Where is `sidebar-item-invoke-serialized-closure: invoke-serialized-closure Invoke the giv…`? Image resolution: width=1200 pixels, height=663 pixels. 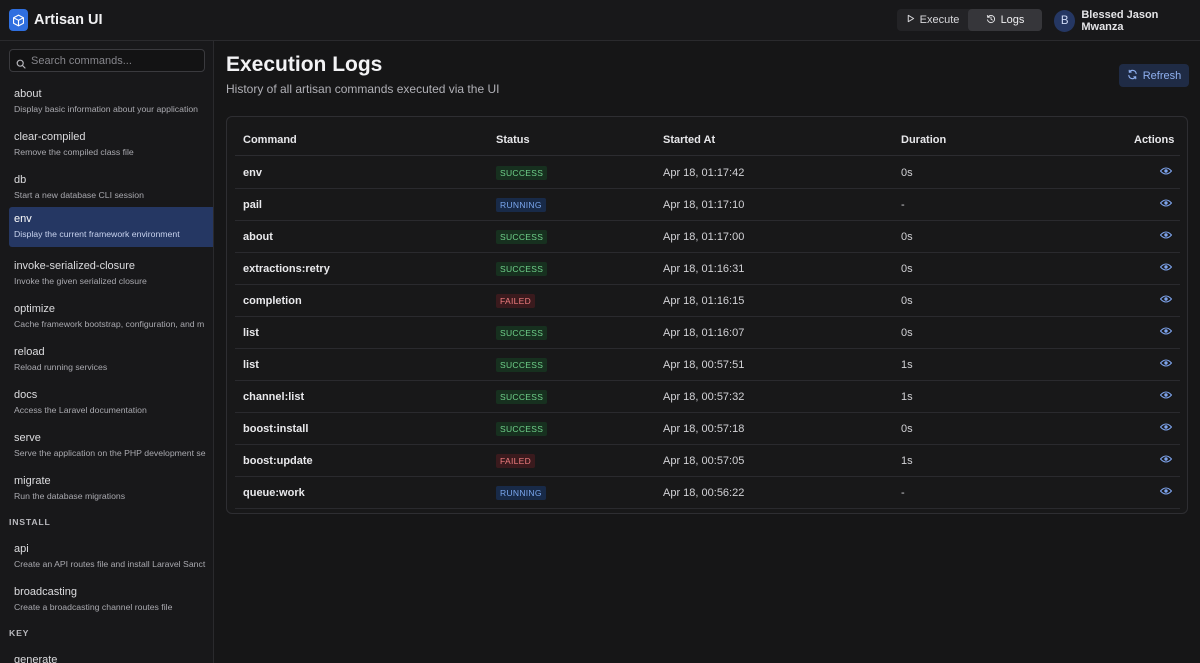
sidebar-item-invoke-serialized-closure: invoke-serialized-closure Invoke the giv… is located at coordinates (111, 274).